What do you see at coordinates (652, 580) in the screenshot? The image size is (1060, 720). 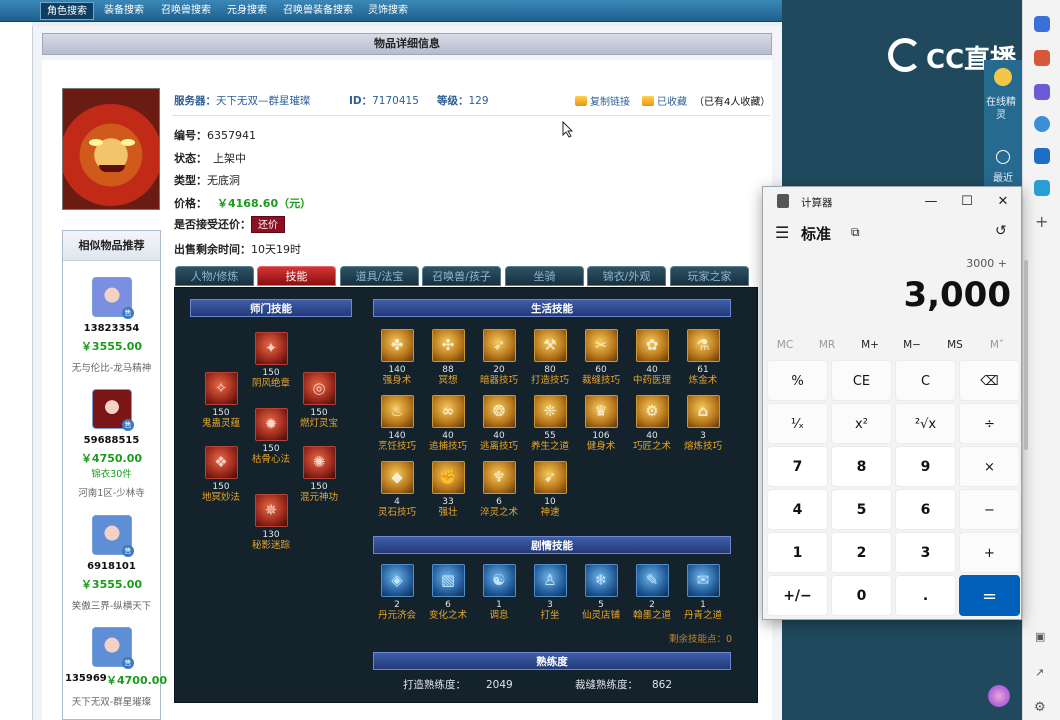 I see `skill-glyph: ✎` at bounding box center [652, 580].